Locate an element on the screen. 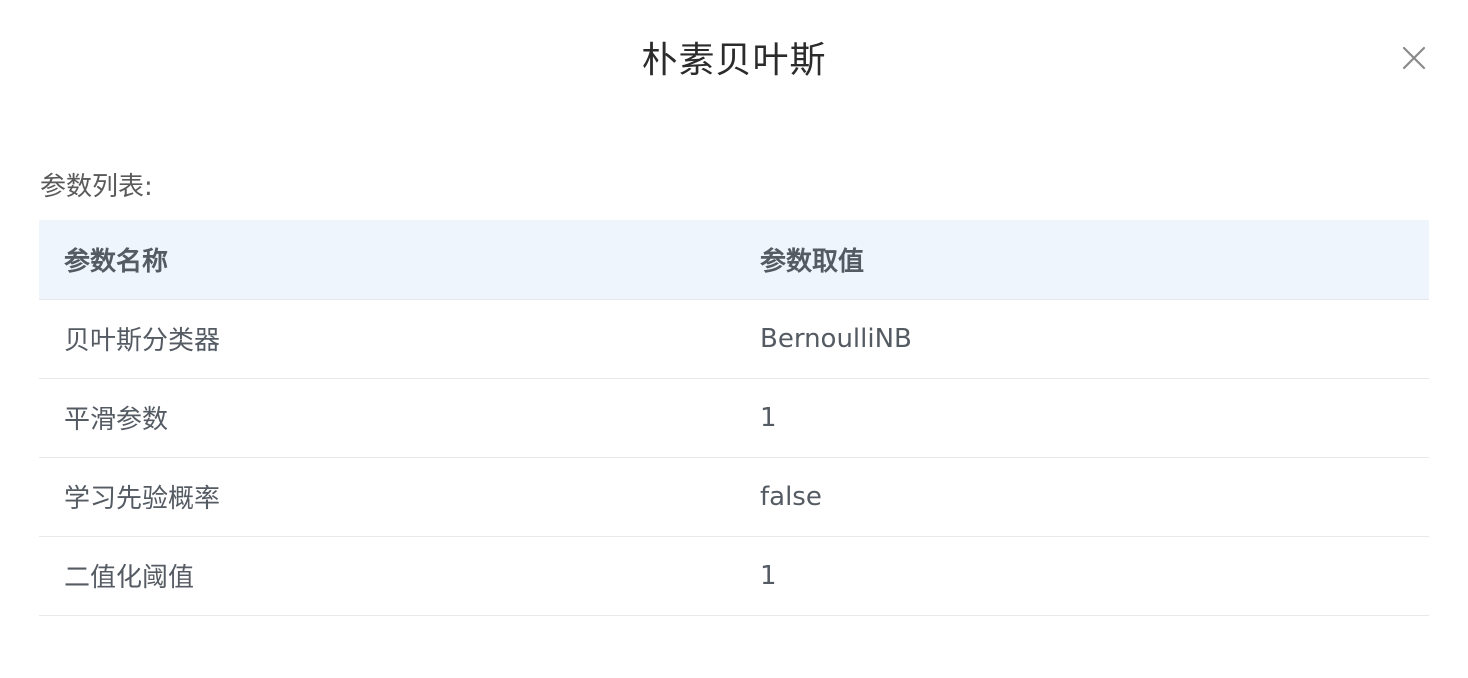 The width and height of the screenshot is (1468, 678). param-table-header: 参数名称 参数取值 is located at coordinates (734, 260).